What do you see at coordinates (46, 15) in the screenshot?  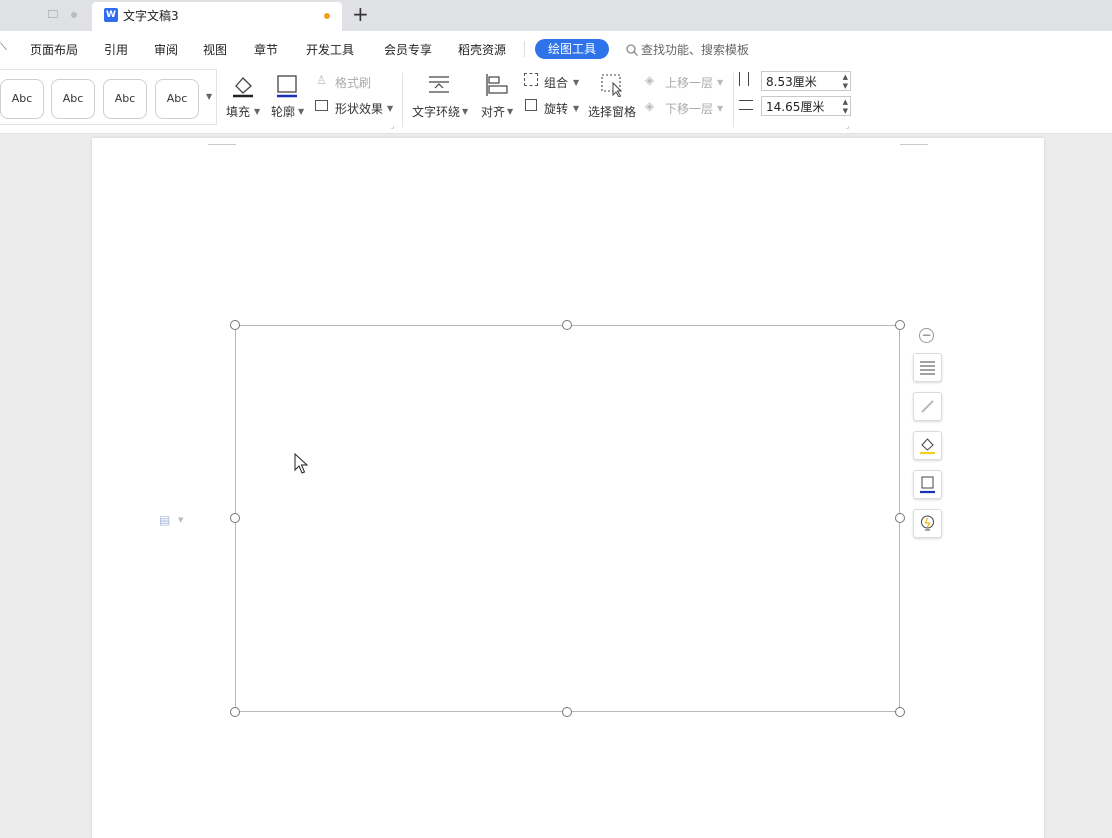 I see `tab-previous` at bounding box center [46, 15].